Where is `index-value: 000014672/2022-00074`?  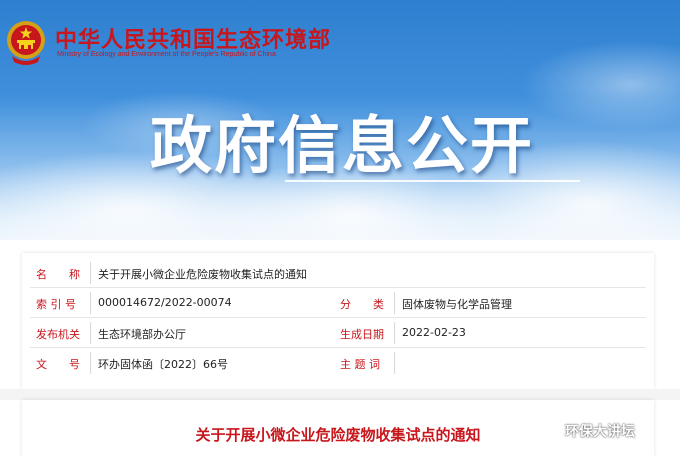
index-value: 000014672/2022-00074 is located at coordinates (165, 302).